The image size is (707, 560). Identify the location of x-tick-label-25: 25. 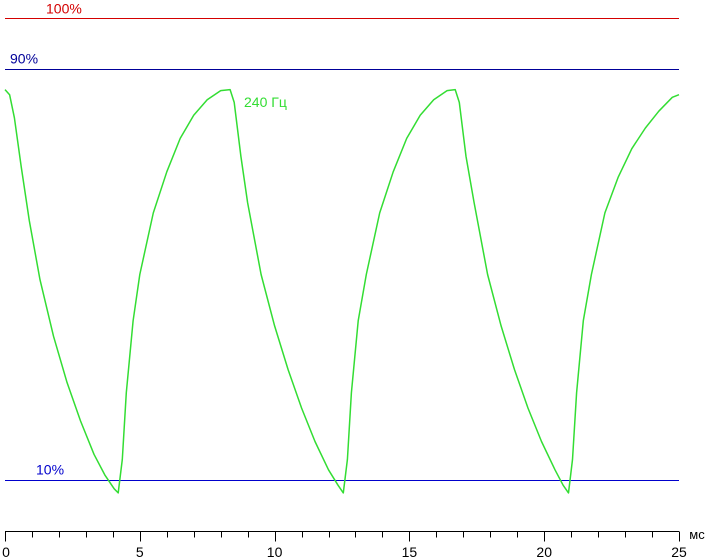
(679, 552).